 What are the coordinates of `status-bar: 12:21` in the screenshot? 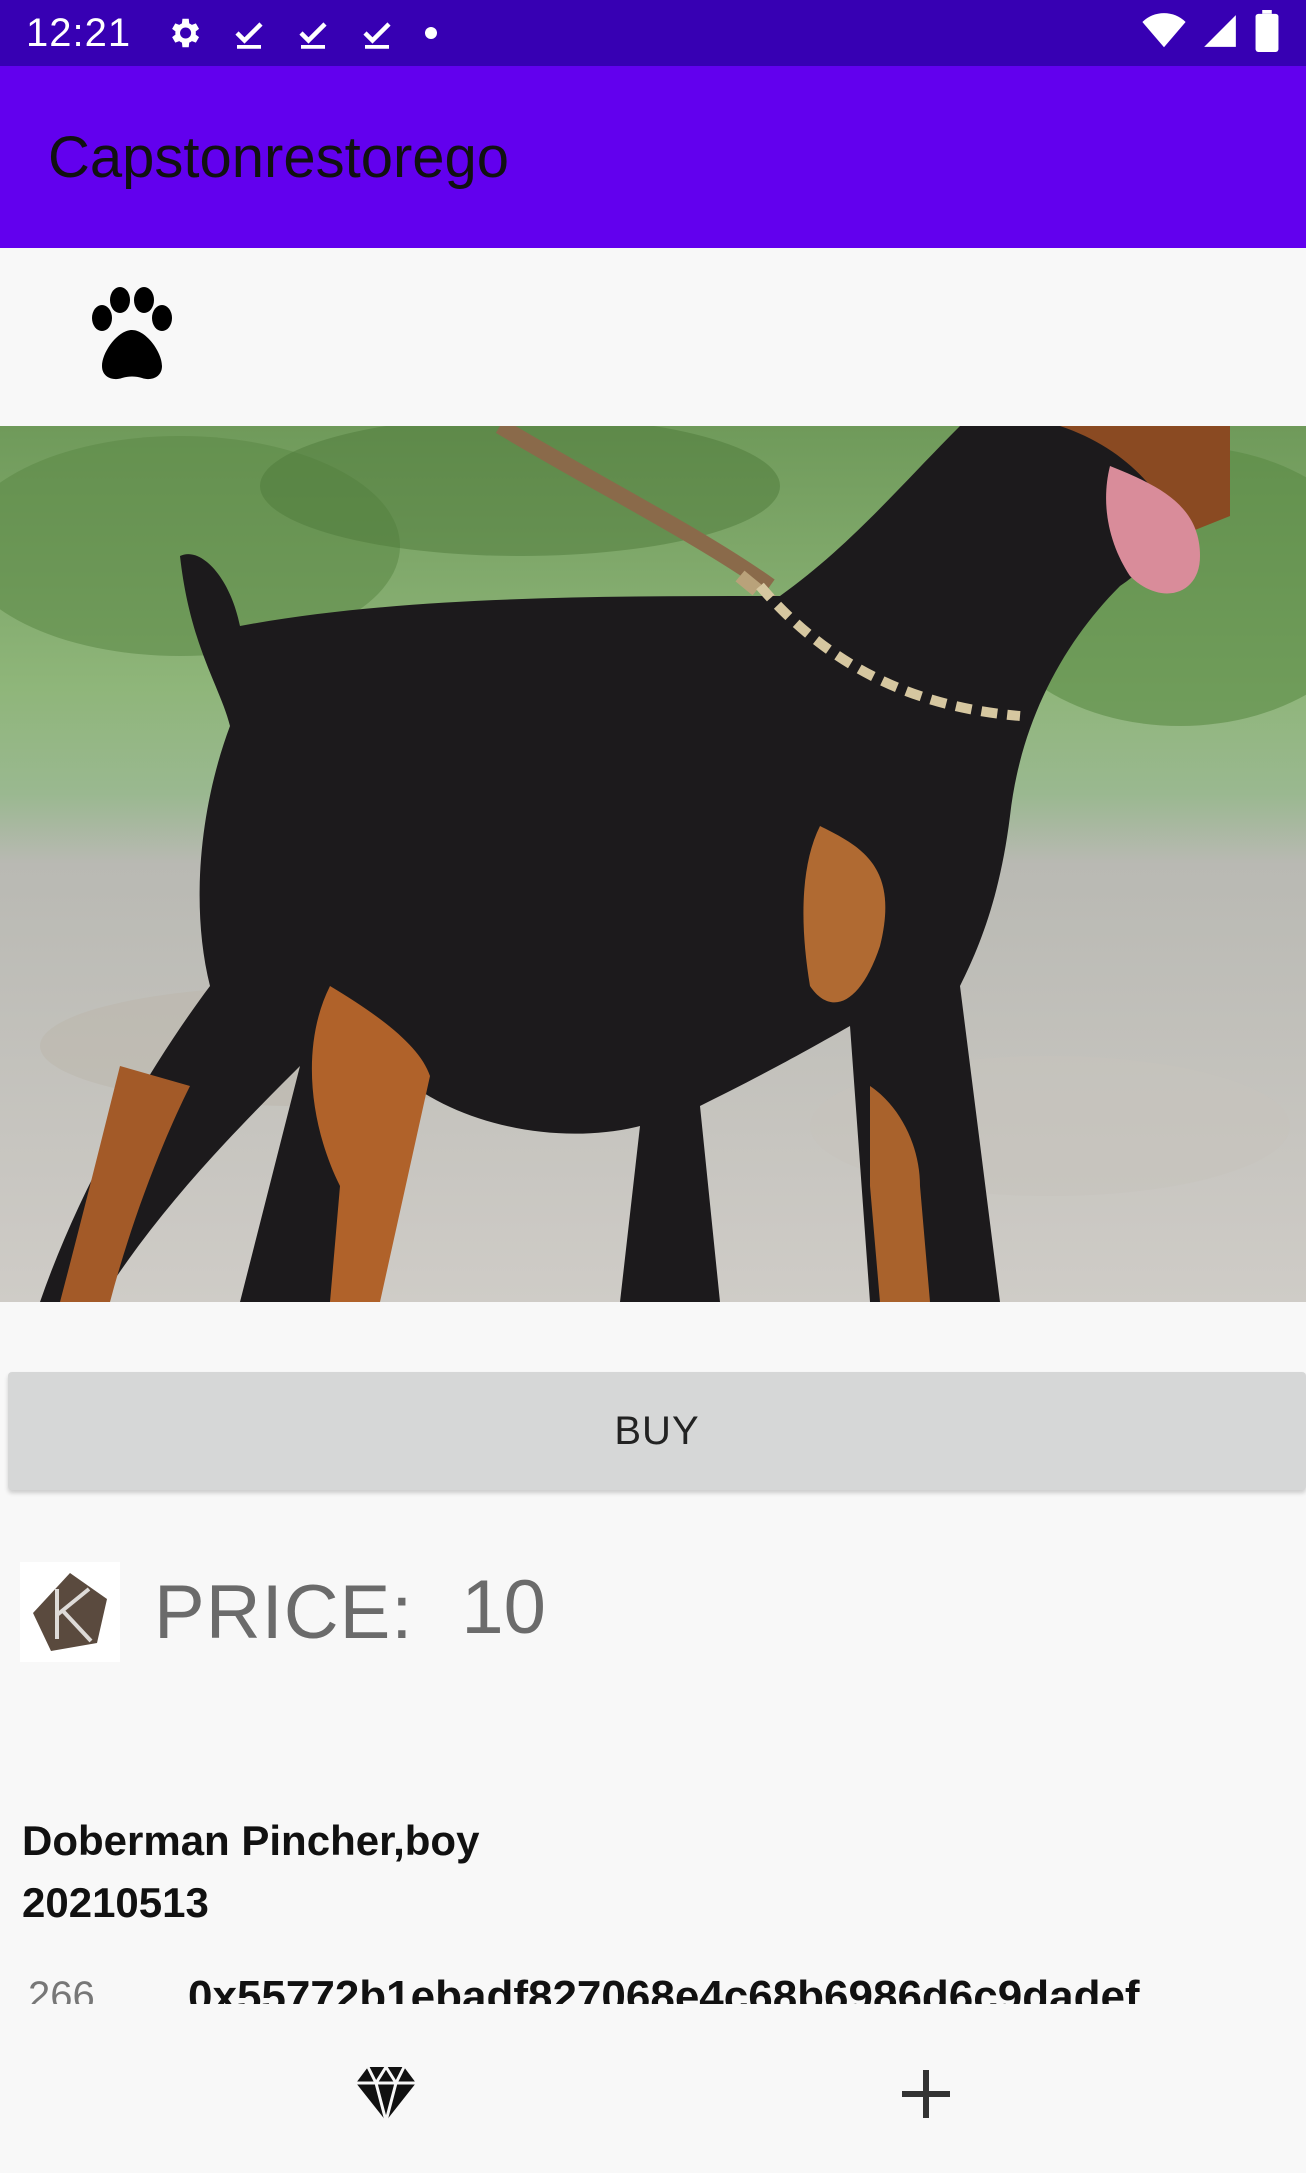 It's located at (653, 33).